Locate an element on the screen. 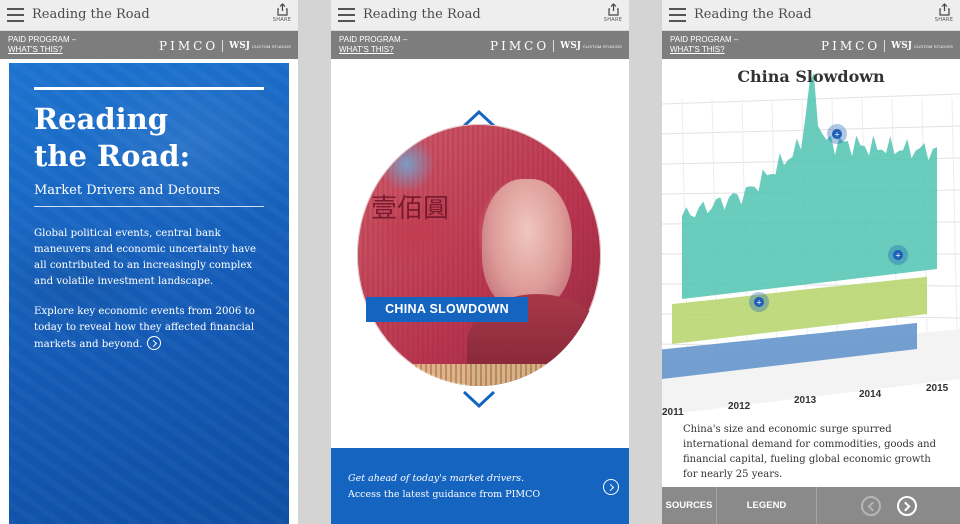  topic-label-china-slowdown: CHINA SLOWDOWN is located at coordinates (447, 309).